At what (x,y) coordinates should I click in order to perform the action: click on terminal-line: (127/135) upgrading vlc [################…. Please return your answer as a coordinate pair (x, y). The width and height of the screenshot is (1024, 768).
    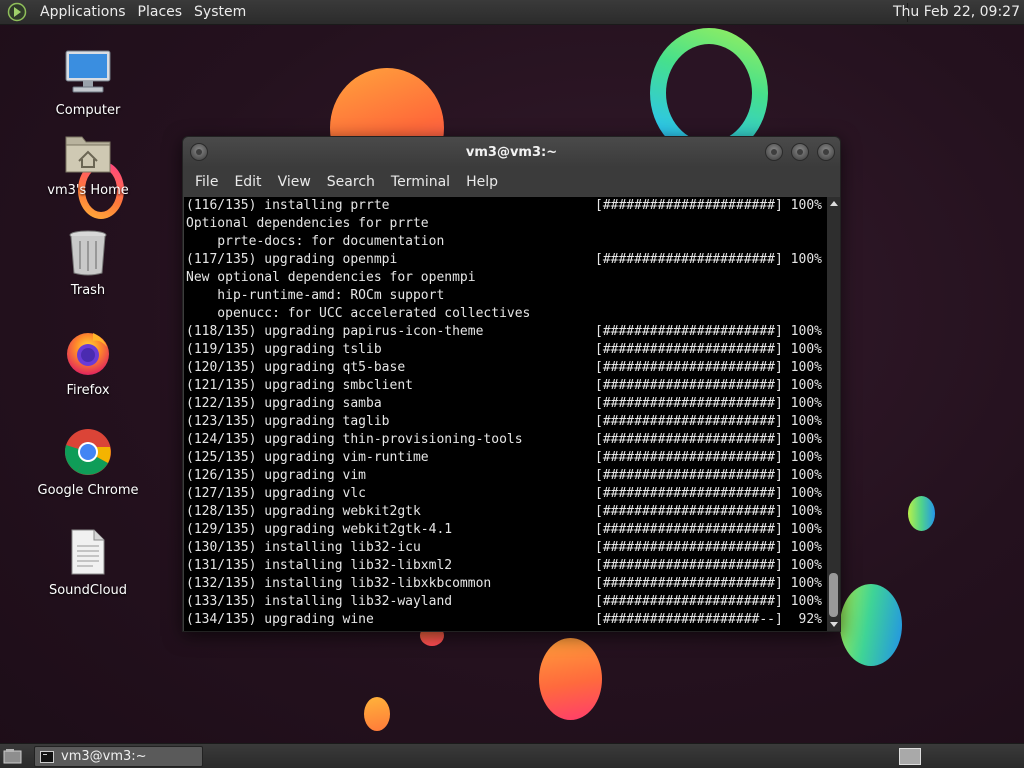
    Looking at the image, I should click on (506, 494).